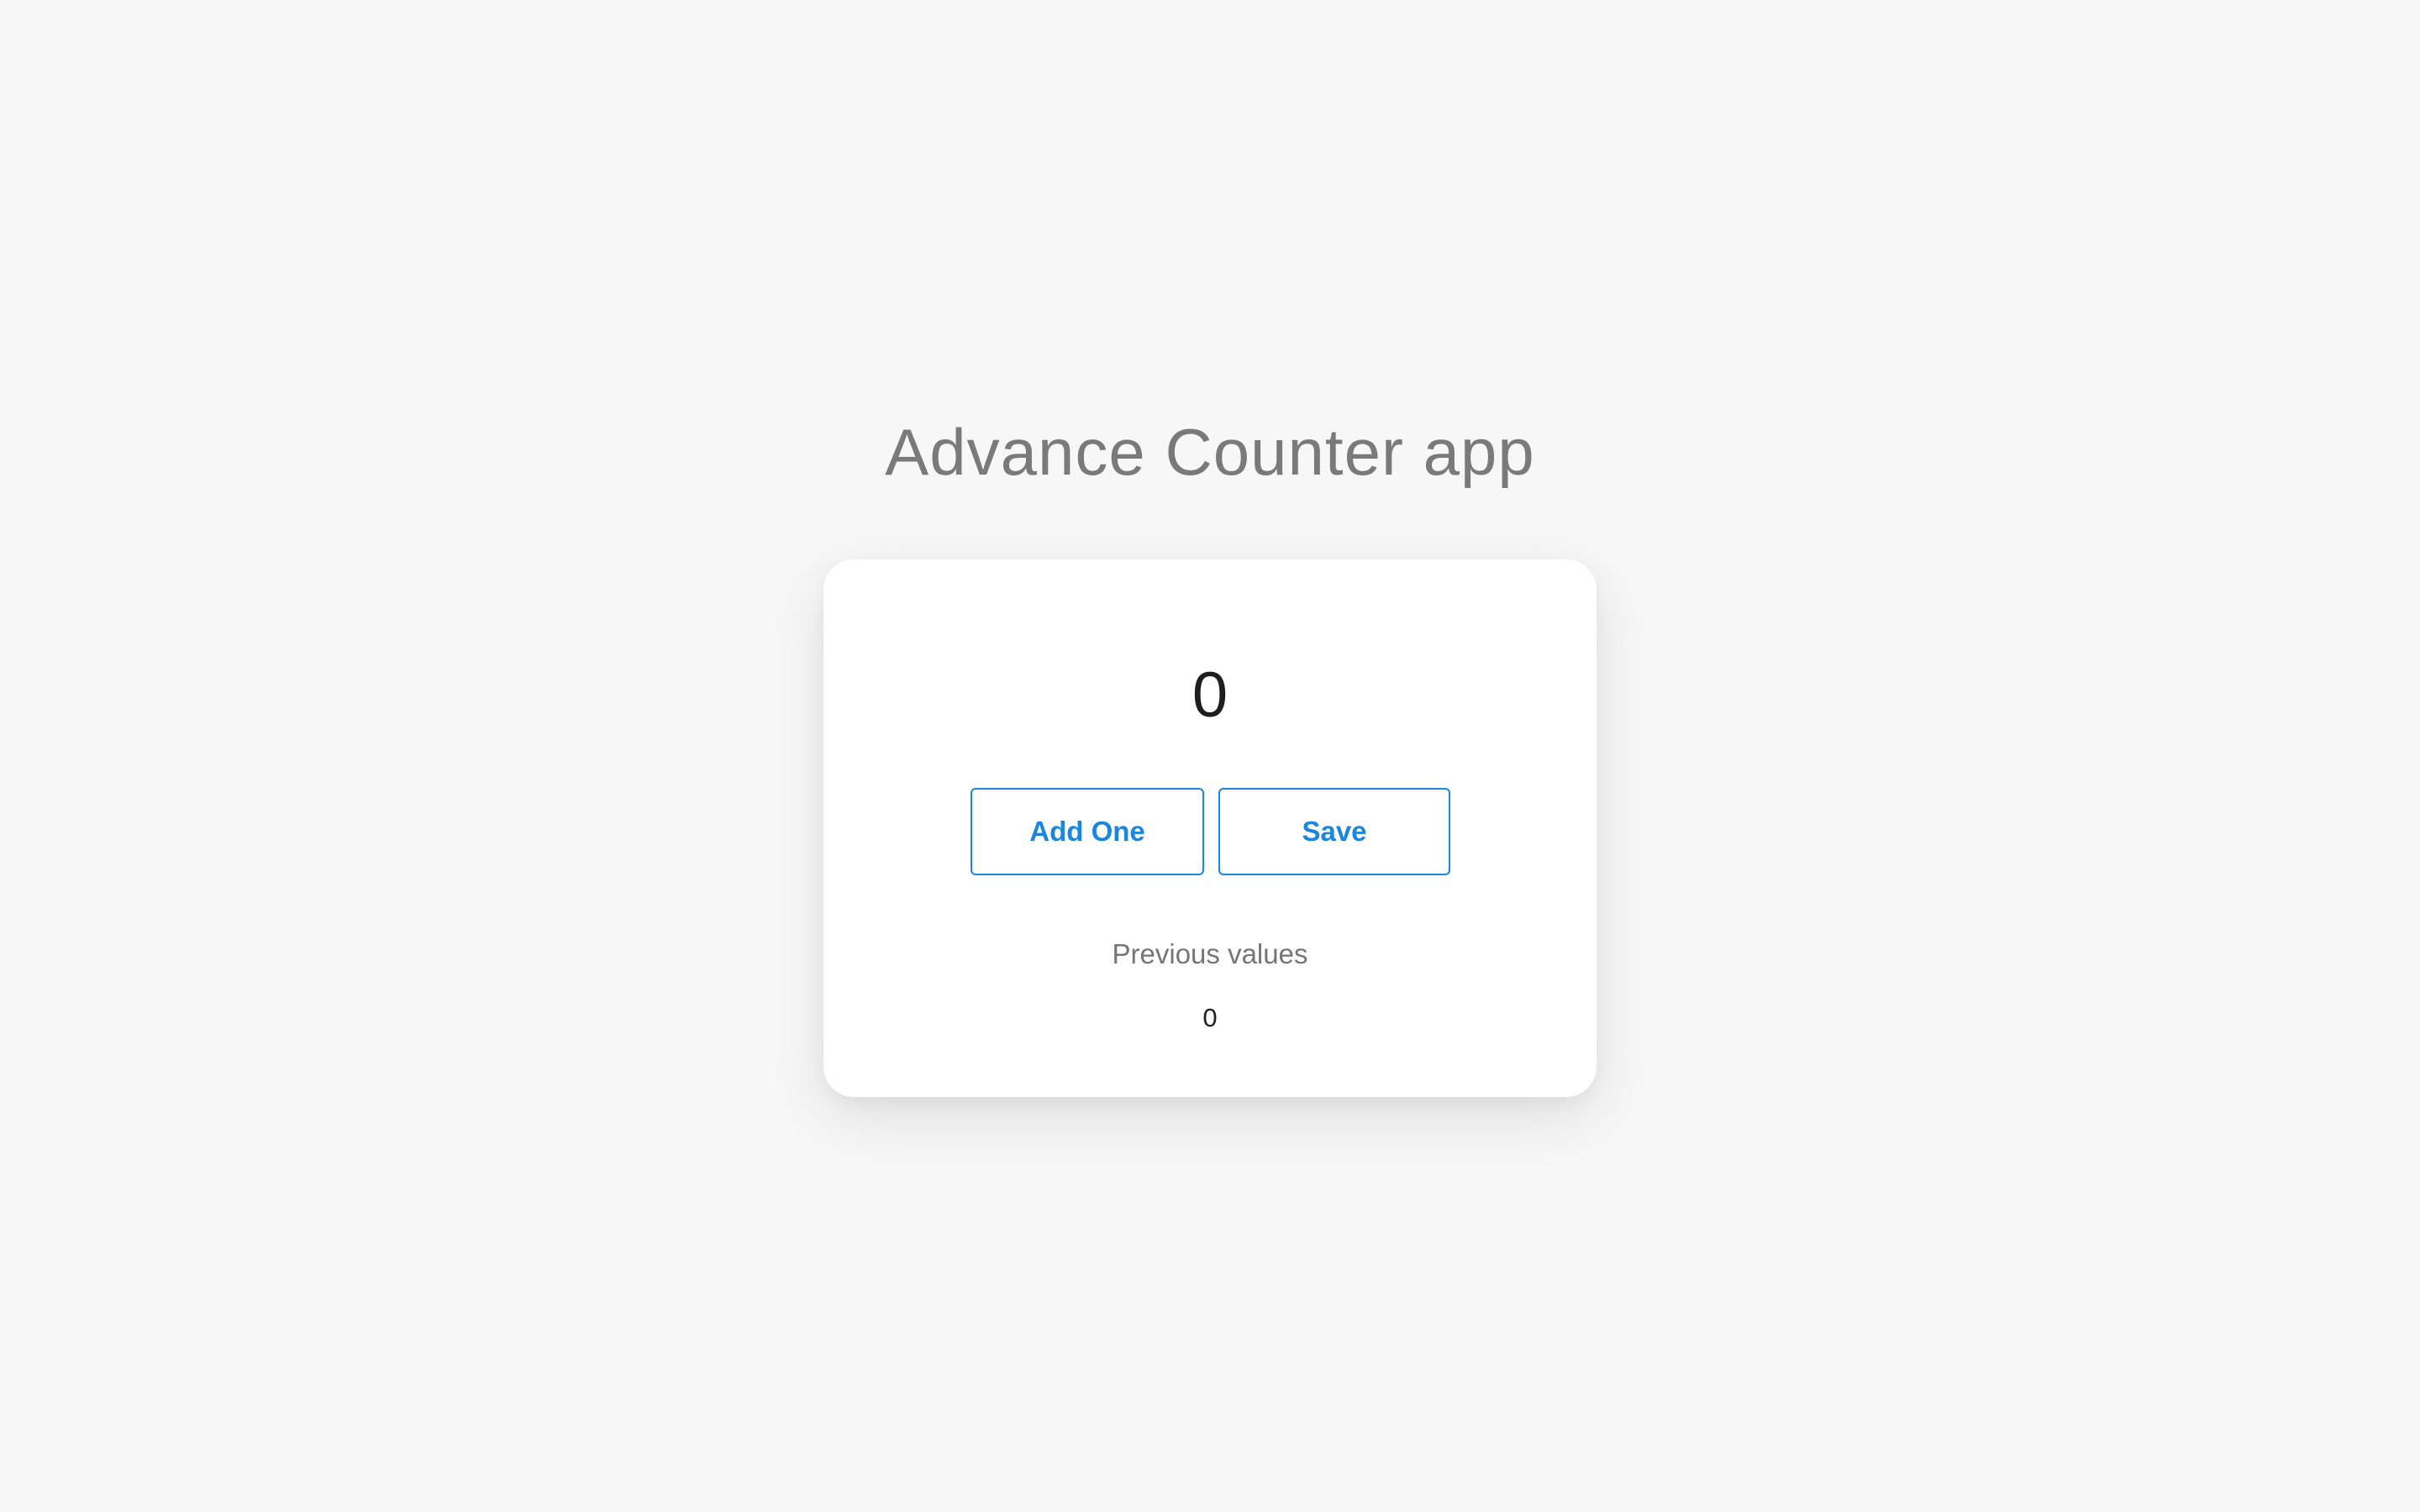 This screenshot has width=2420, height=1512. I want to click on counter-value: 0, so click(1210, 695).